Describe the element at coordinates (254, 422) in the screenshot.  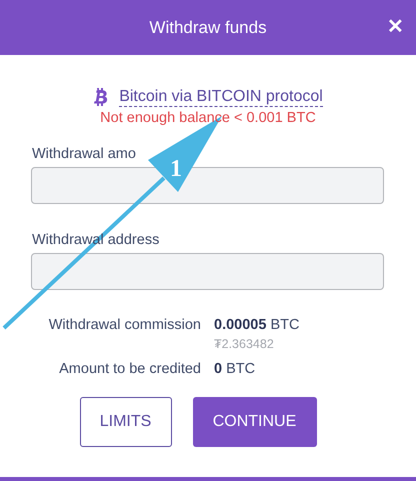
I see `continue-button: CONTINUE` at that location.